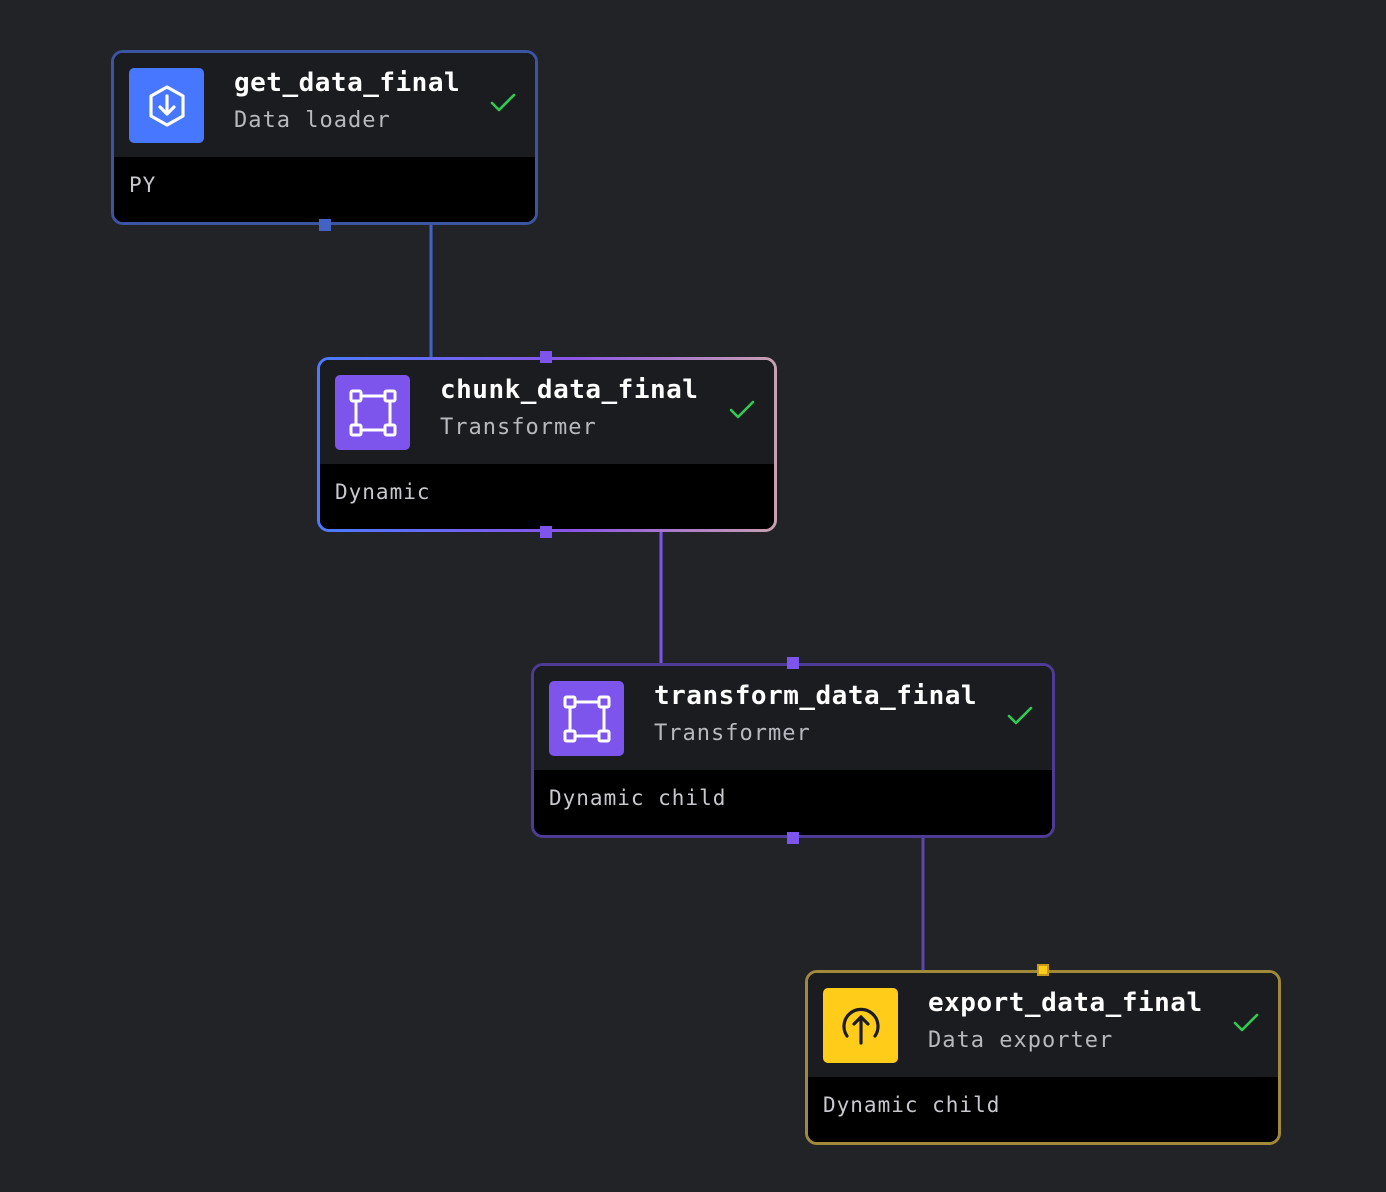  Describe the element at coordinates (347, 83) in the screenshot. I see `block-title: get_data_final` at that location.